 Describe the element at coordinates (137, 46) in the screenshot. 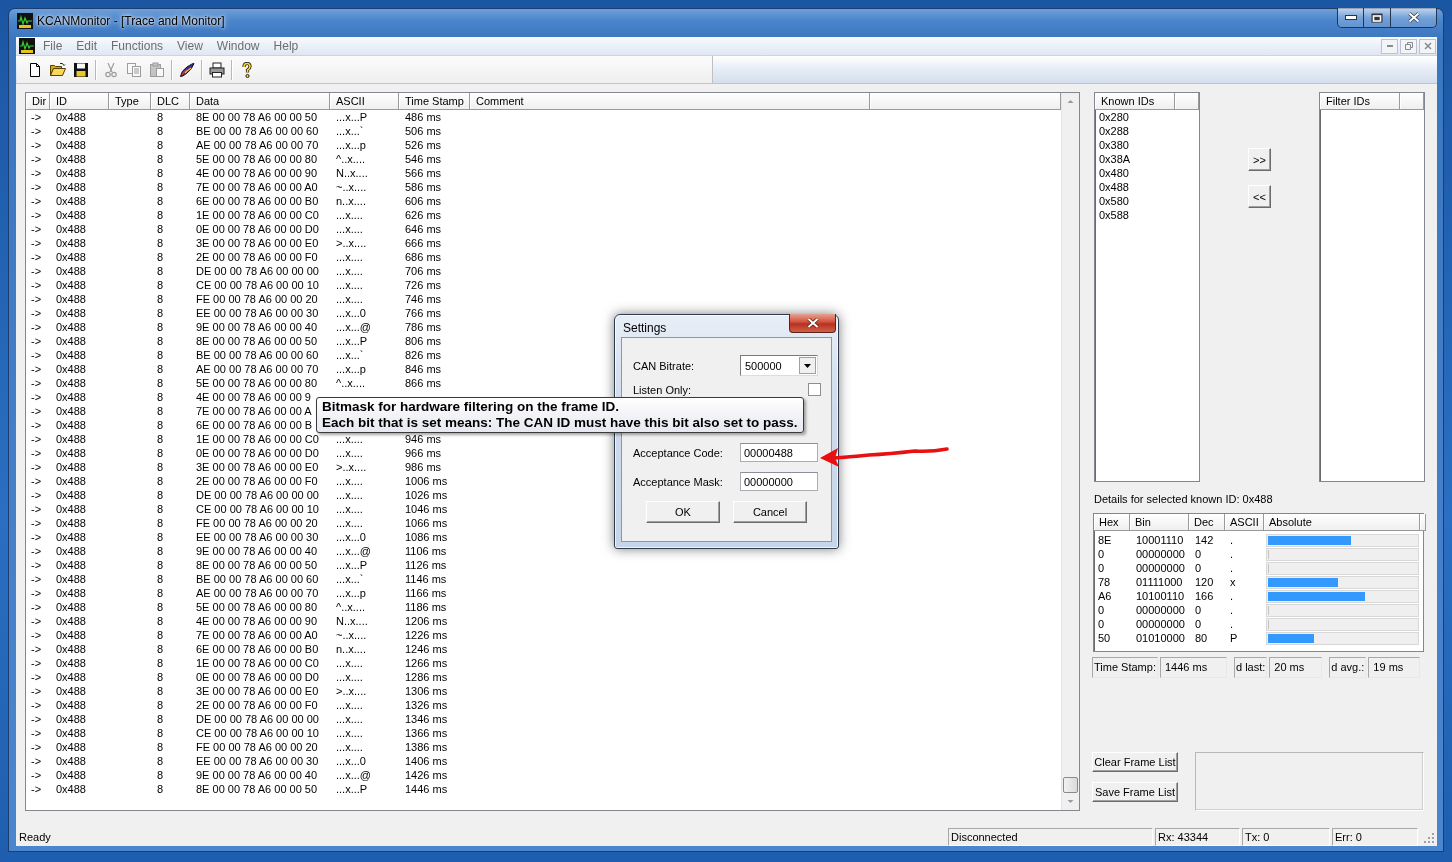

I see `menu-item: Functions` at that location.